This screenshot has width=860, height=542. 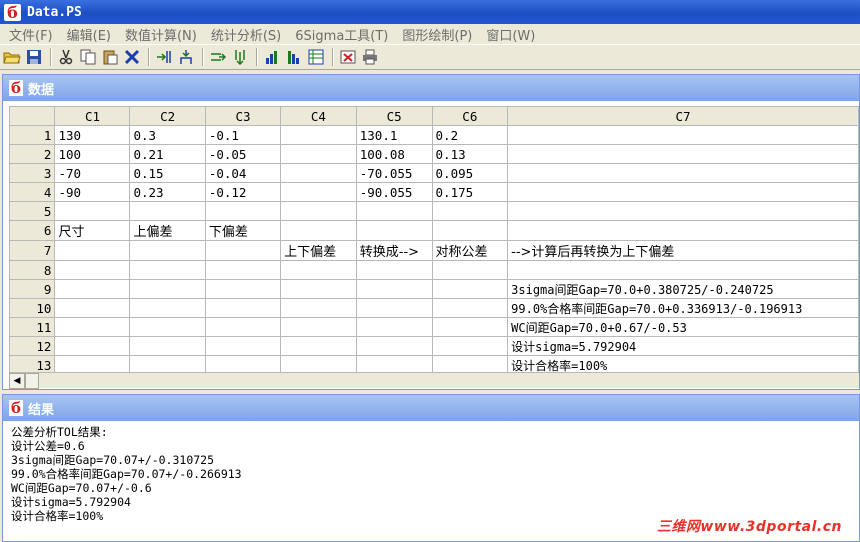 I want to click on column-header: C3, so click(x=243, y=116).